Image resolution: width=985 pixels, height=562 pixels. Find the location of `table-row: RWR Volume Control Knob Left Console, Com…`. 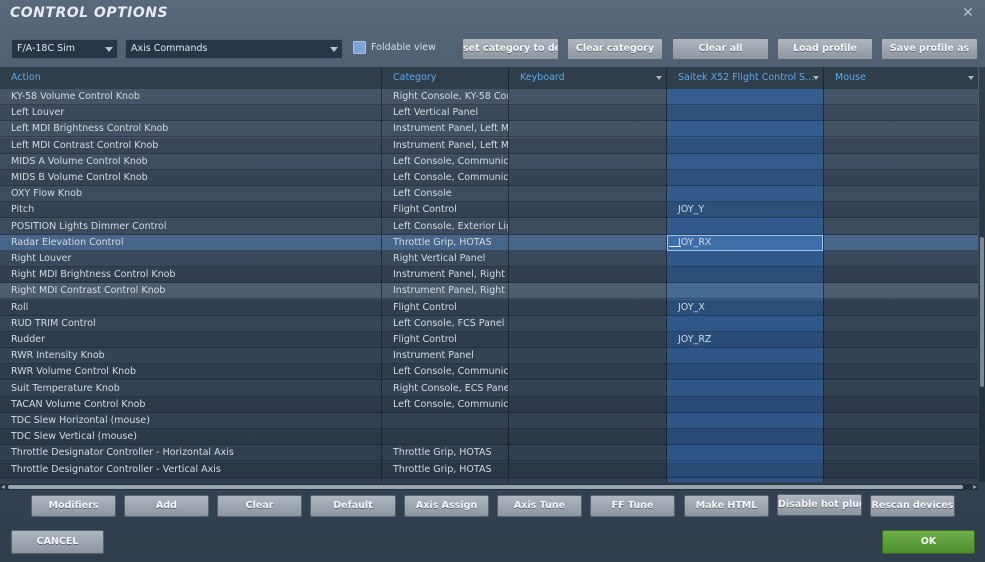

table-row: RWR Volume Control Knob Left Console, Com… is located at coordinates (489, 372).